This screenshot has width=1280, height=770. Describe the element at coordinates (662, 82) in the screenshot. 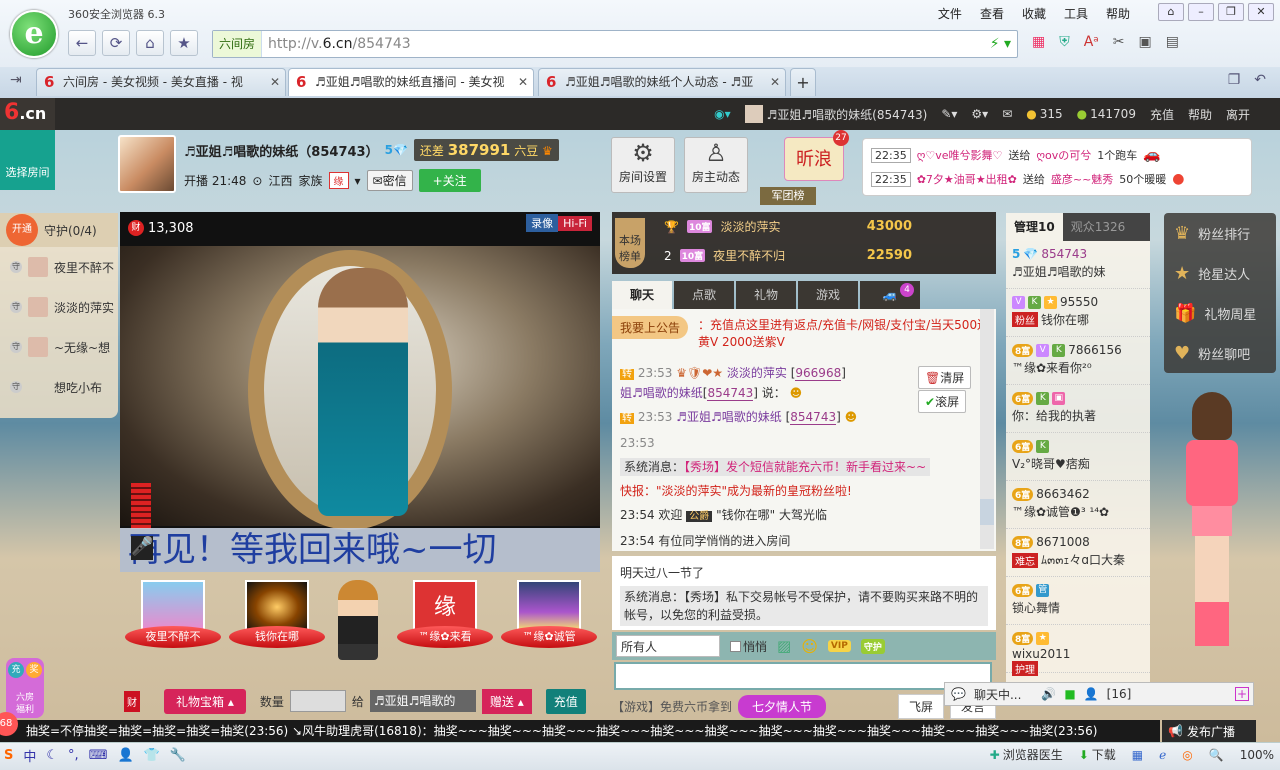

I see `tab-profile: 6 ♬亚姐♬唱歌的妹纸个人动态 - ♬亚 ✕` at that location.